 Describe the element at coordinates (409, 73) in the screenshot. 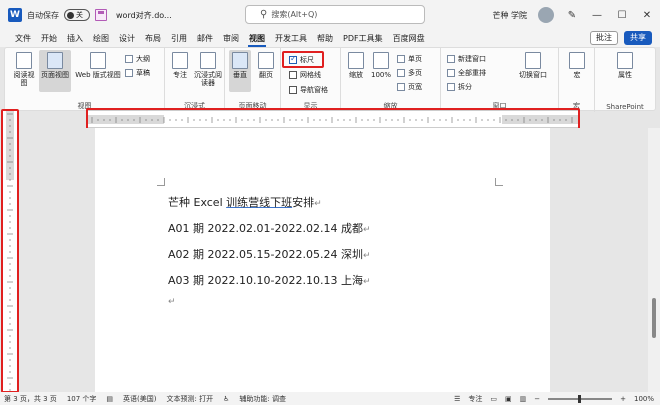

I see `multiple-pages-button: 多页` at that location.